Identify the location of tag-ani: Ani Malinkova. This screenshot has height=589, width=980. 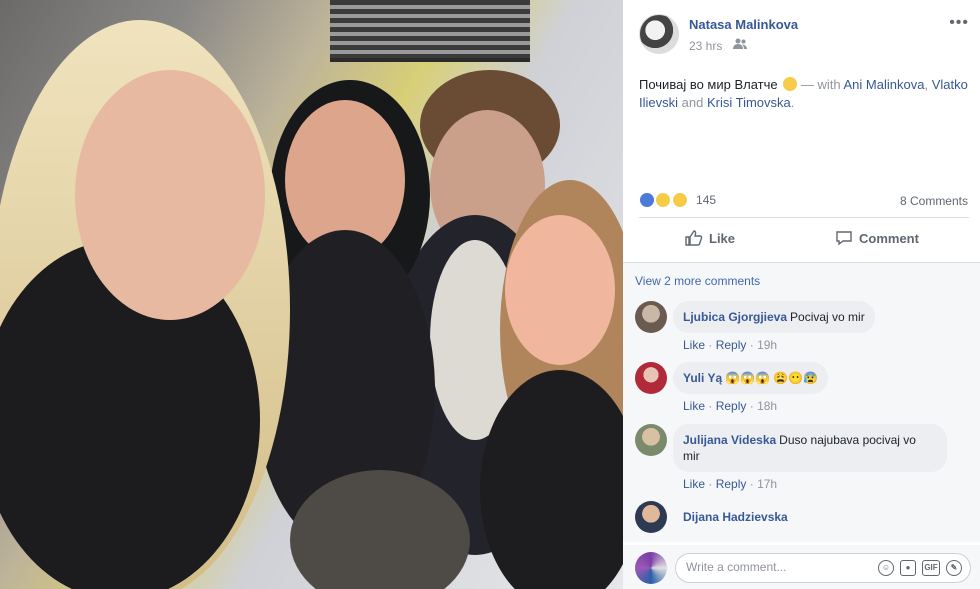
(884, 84).